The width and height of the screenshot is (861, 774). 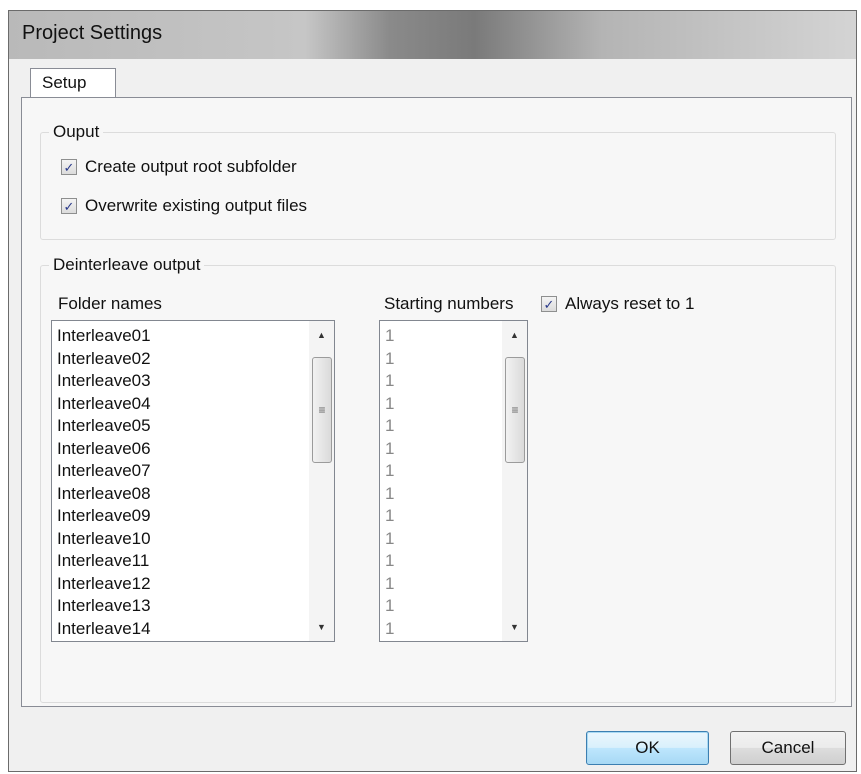 I want to click on list-item: Interleave03, so click(x=104, y=381).